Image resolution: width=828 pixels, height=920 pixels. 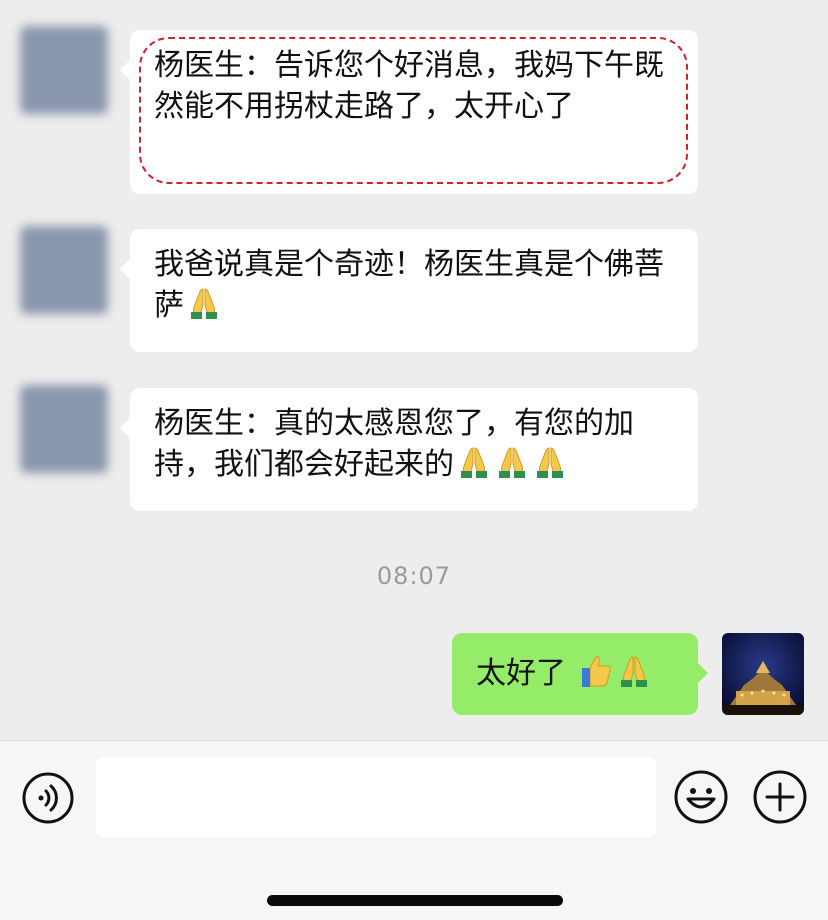 I want to click on thumbs-up-icon, so click(x=596, y=671).